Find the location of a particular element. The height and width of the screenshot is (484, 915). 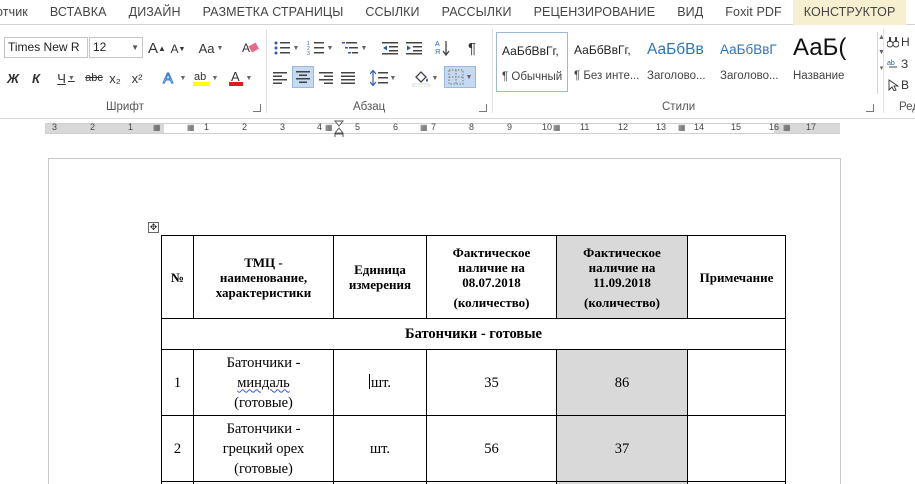

text-effects-button: A ▼ is located at coordinates (174, 78).